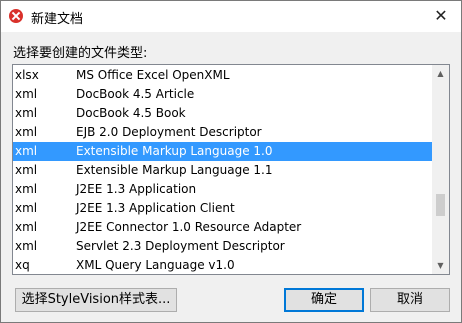 The image size is (462, 323). I want to click on list-item: xq XML Query Language v1.0, so click(222, 265).